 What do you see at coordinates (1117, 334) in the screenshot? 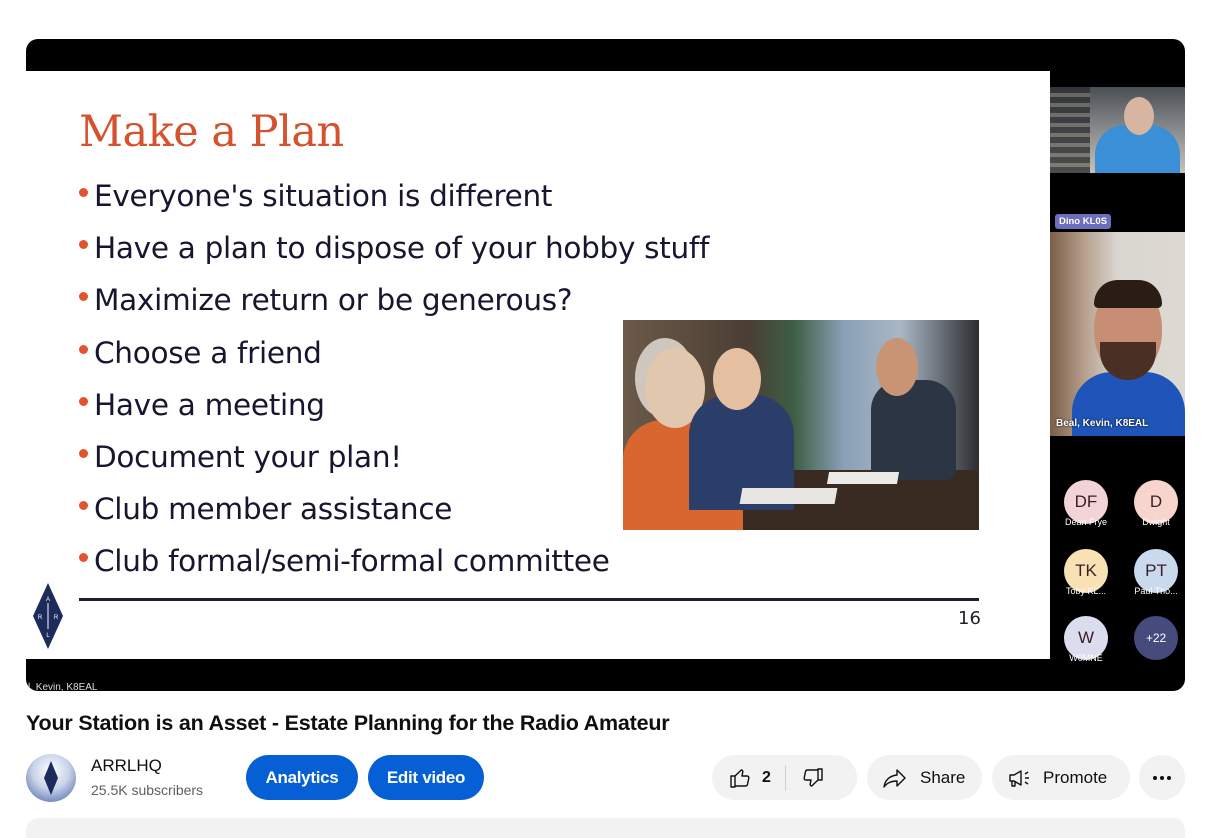
I see `participant-video-kevin` at bounding box center [1117, 334].